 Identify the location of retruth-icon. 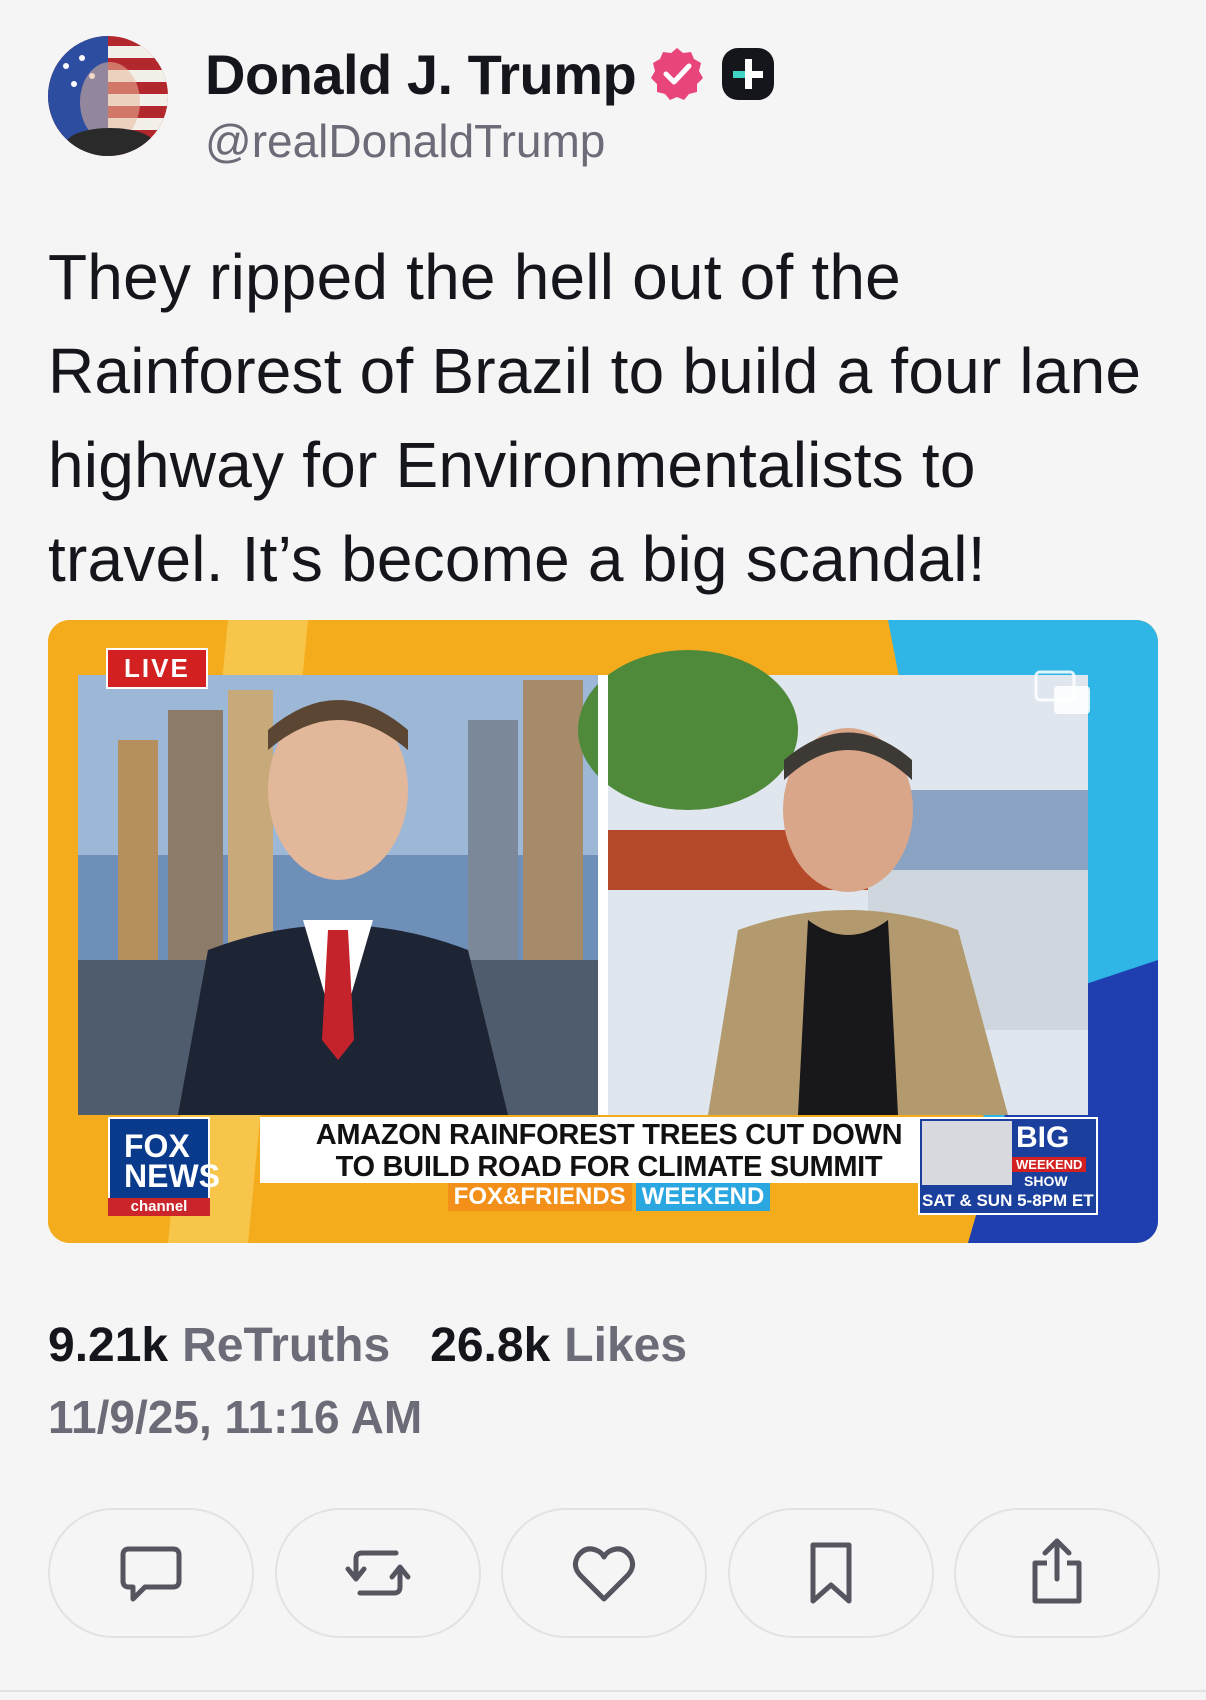
(377, 1573).